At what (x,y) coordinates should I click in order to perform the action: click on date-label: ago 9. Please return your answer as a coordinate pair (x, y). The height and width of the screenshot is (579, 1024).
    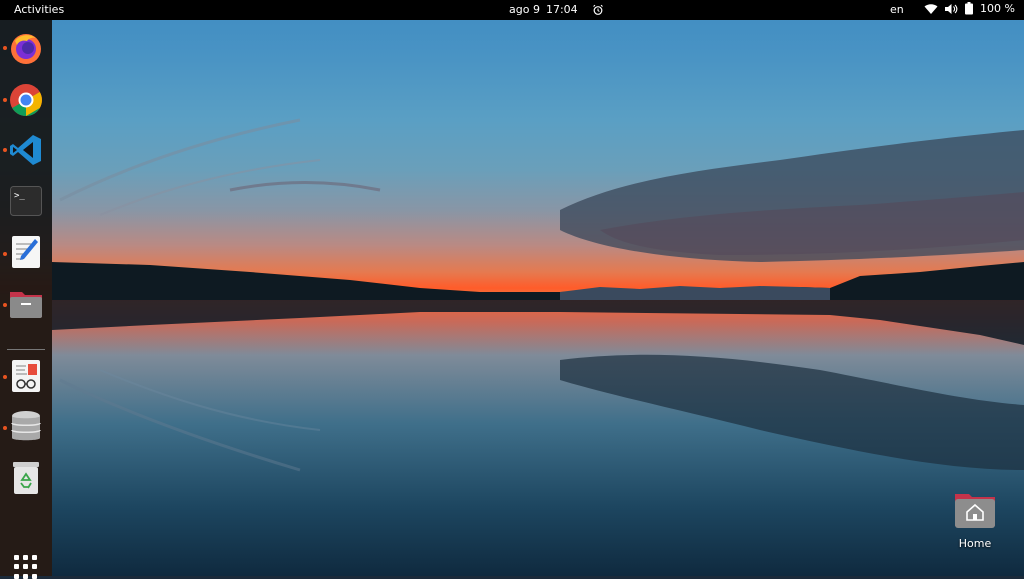
    Looking at the image, I should click on (524, 9).